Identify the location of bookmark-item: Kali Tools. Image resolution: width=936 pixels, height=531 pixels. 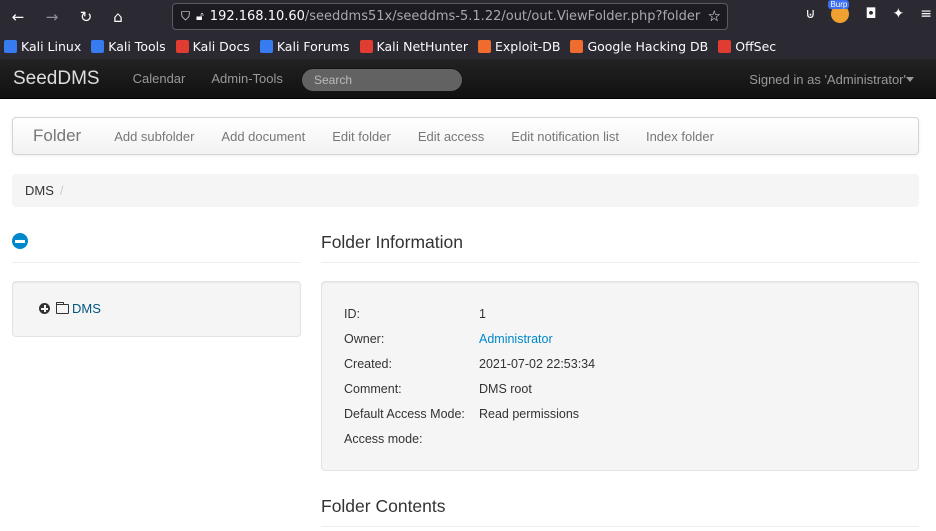
(128, 46).